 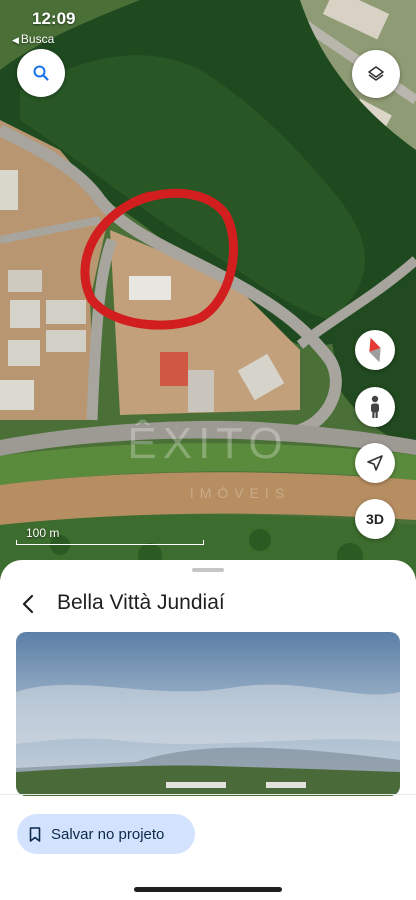 What do you see at coordinates (37, 39) in the screenshot?
I see `back-to-app-label: Busca` at bounding box center [37, 39].